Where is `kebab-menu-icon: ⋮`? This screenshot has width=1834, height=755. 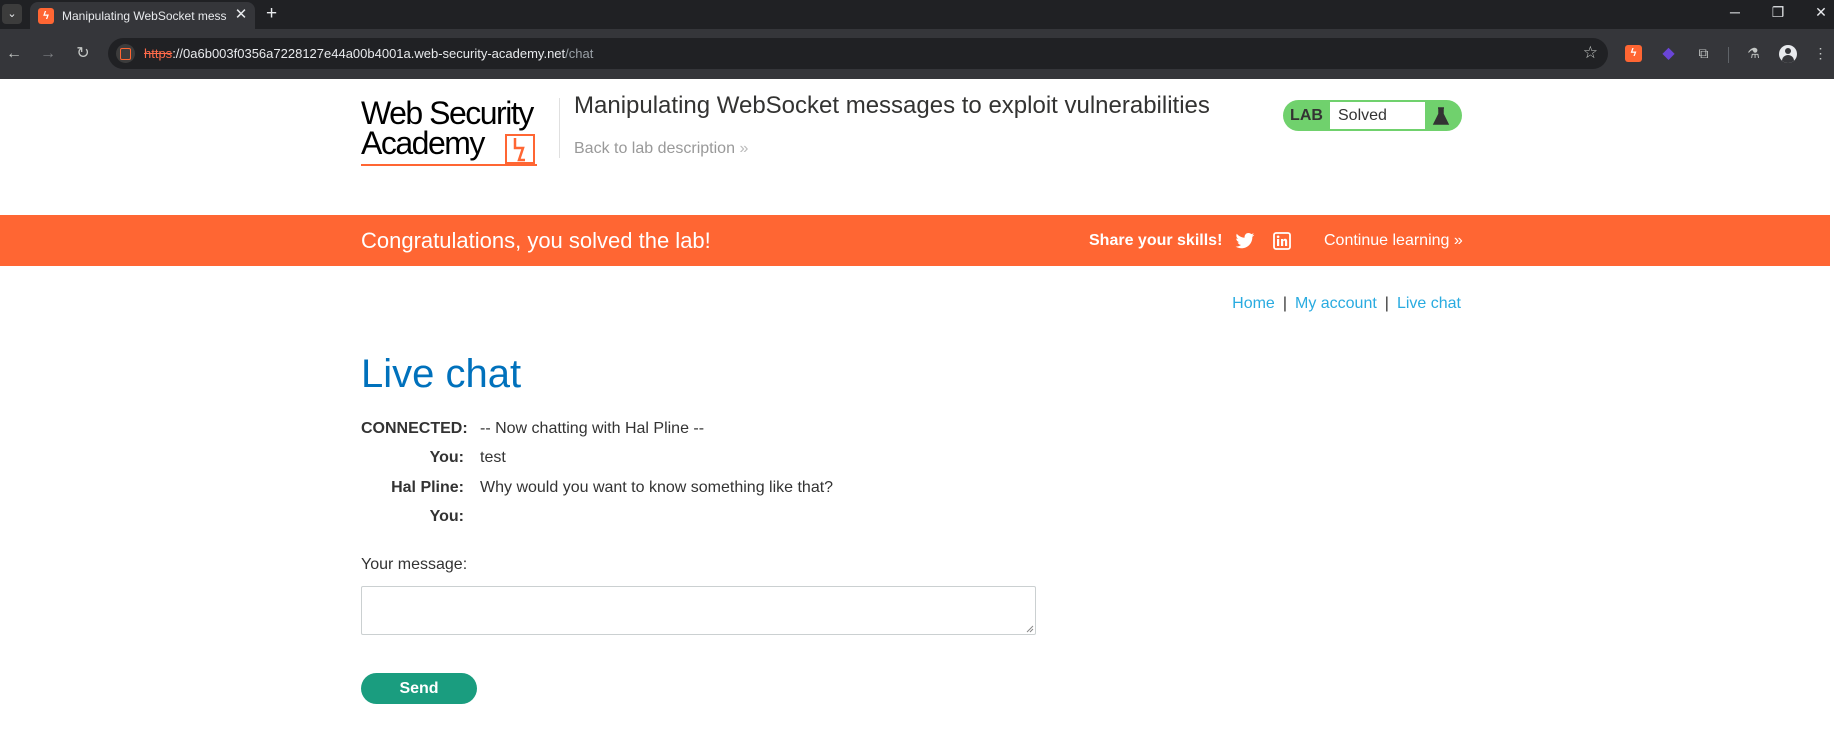
kebab-menu-icon: ⋮ is located at coordinates (1820, 53).